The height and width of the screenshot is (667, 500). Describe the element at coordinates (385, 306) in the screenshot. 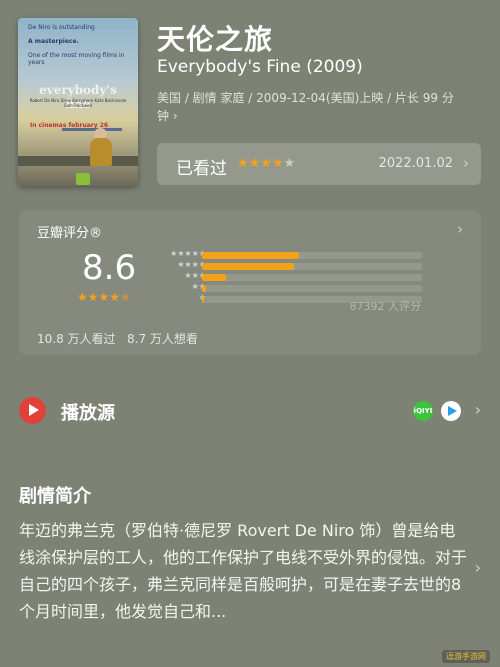

I see `rating-count: 87392 人评分` at that location.